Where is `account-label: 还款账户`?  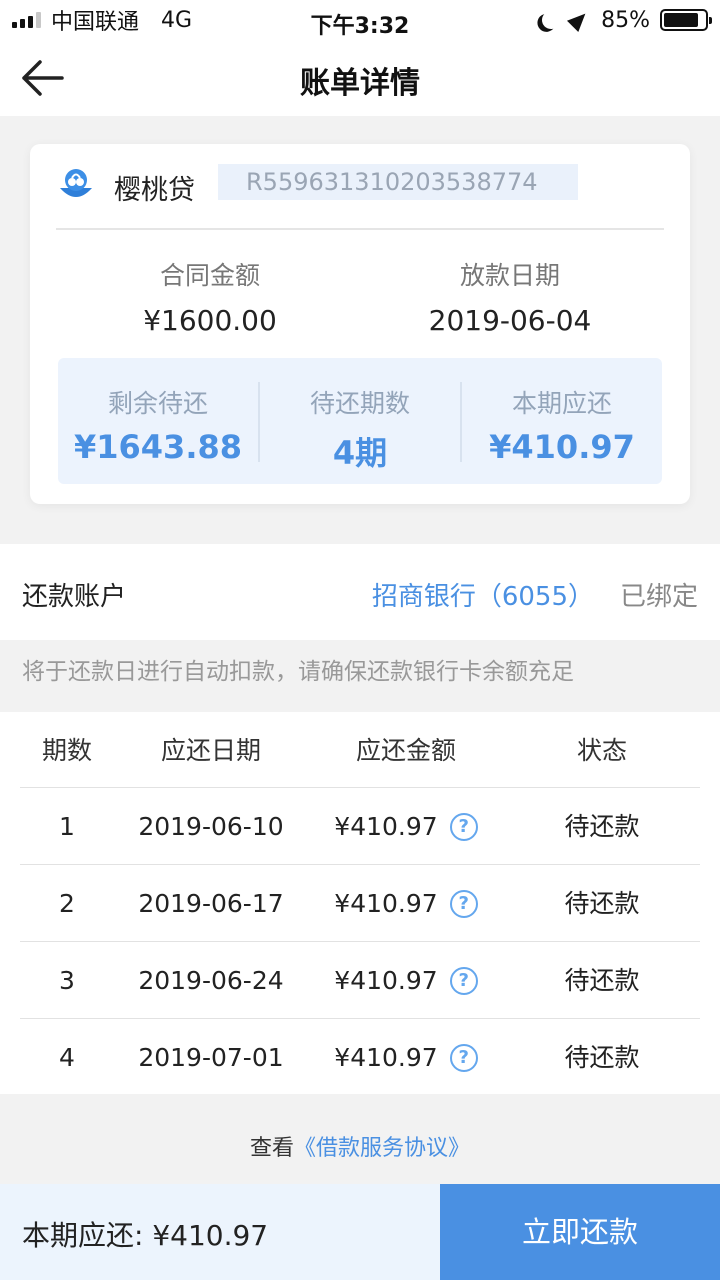 account-label: 还款账户 is located at coordinates (74, 597).